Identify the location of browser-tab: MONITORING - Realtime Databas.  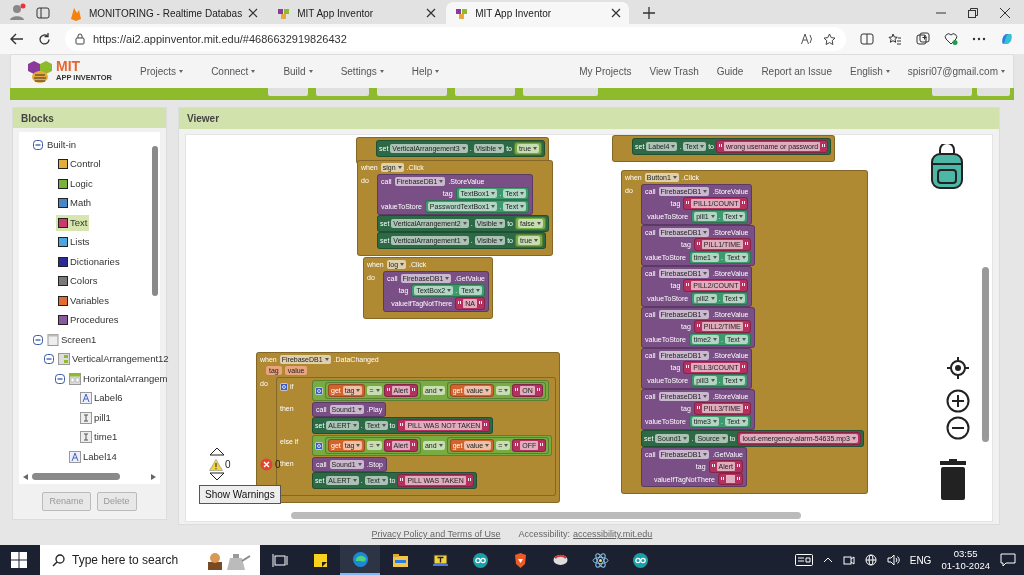
(163, 13).